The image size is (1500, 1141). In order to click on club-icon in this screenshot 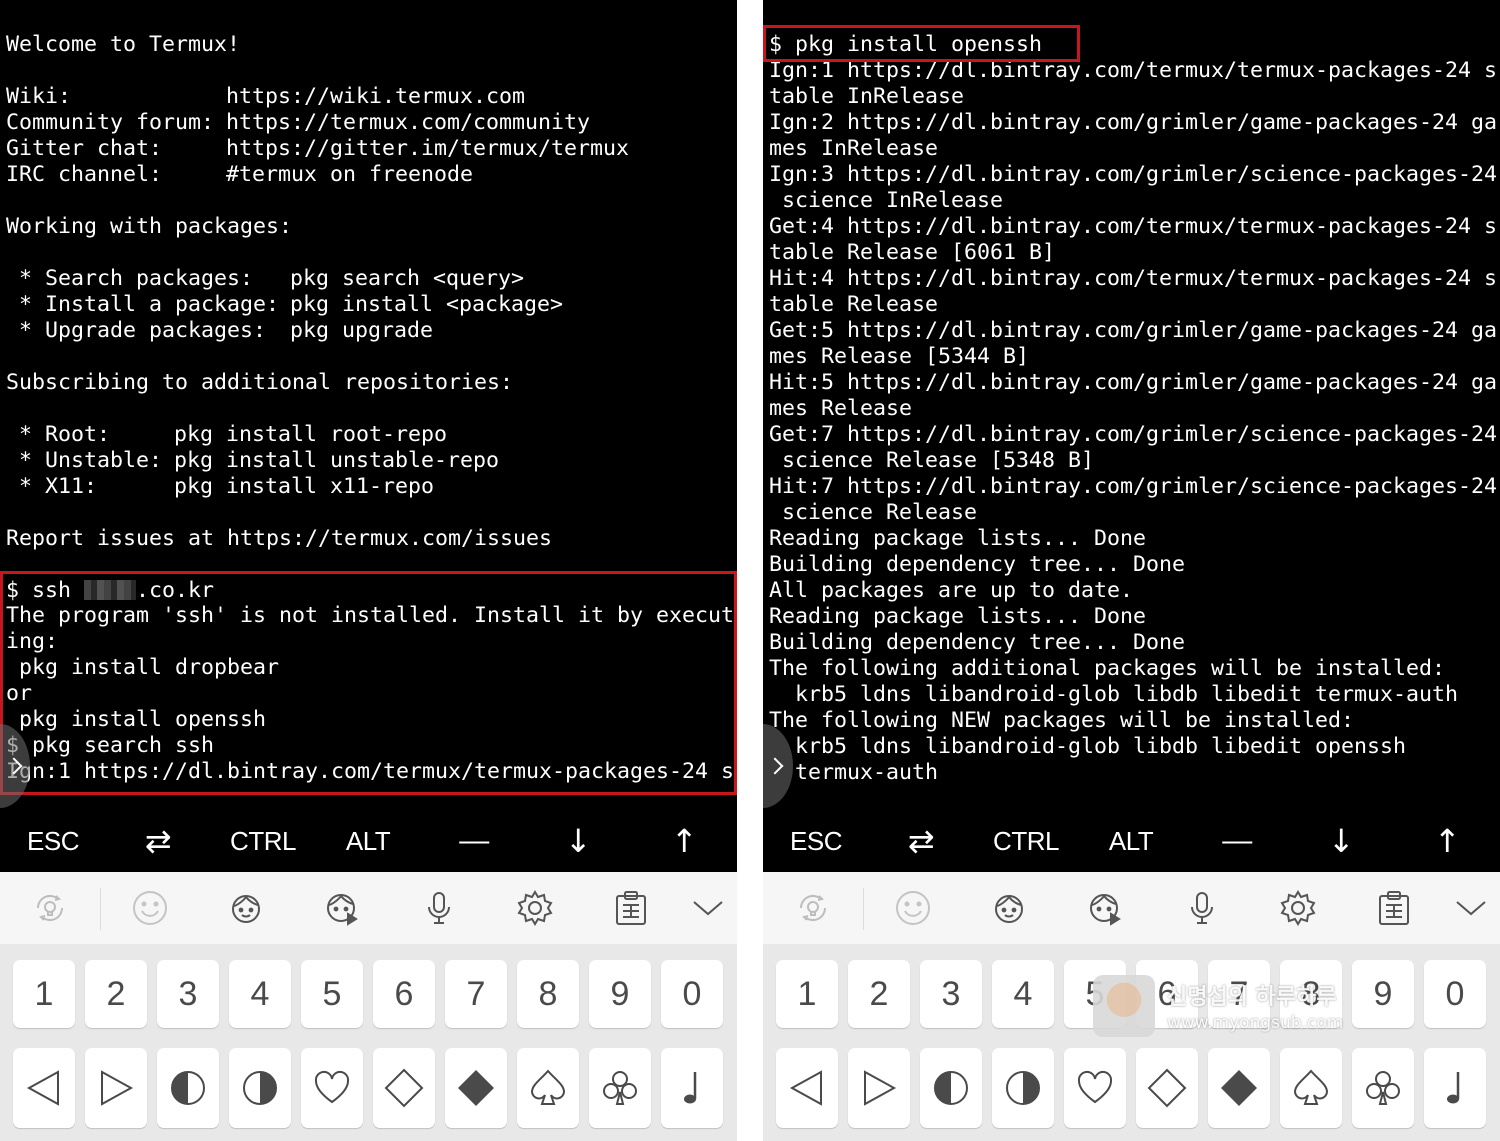, I will do `click(1383, 1088)`.